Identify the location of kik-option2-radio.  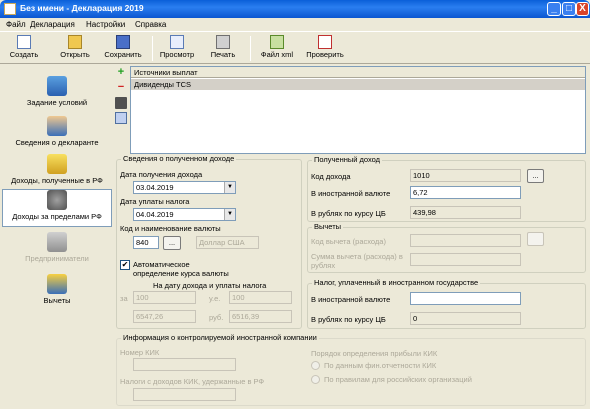
(315, 379).